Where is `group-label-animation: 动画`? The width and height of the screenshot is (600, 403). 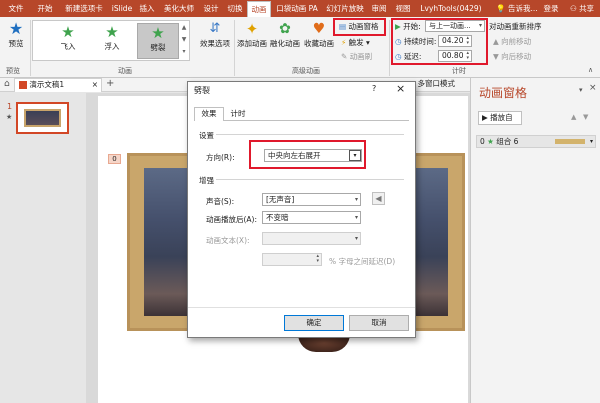 group-label-animation: 动画 is located at coordinates (125, 71).